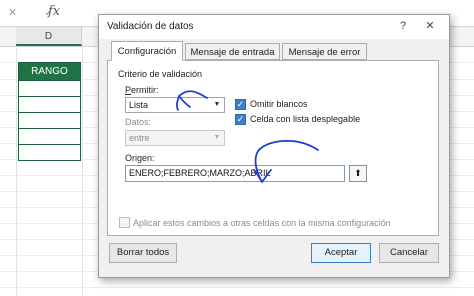 The image size is (474, 296). Describe the element at coordinates (175, 138) in the screenshot. I see `data-select: entre ▼` at that location.